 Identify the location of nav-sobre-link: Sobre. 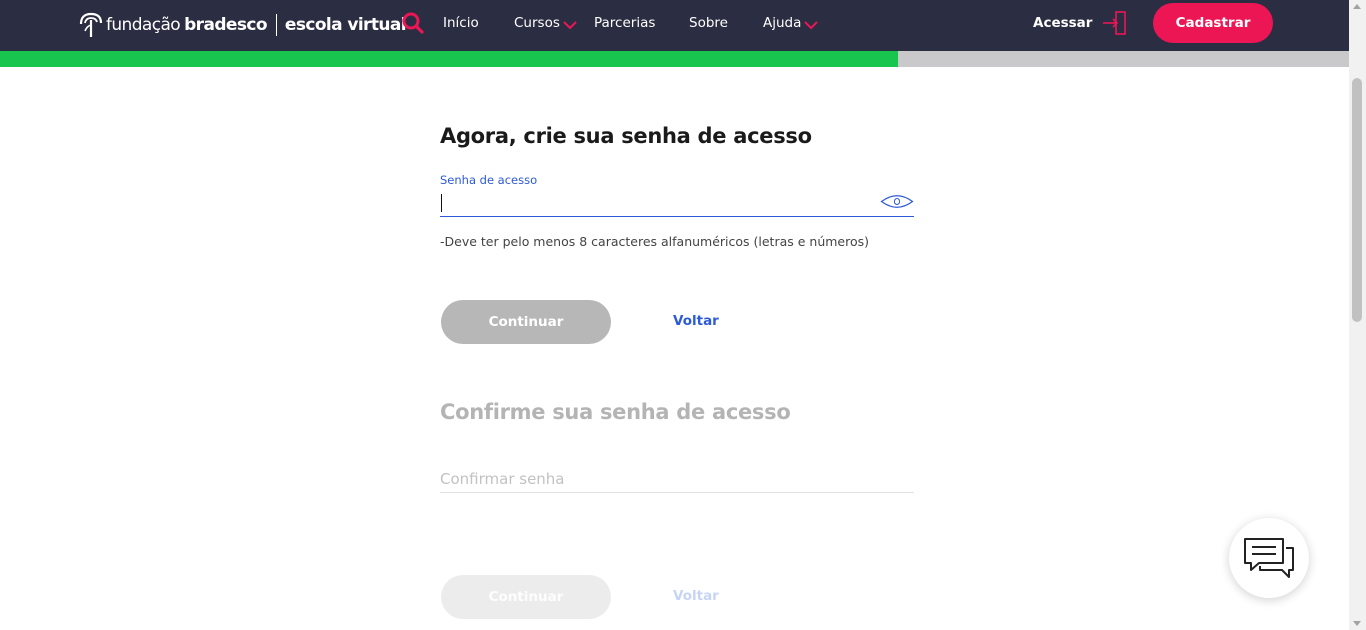
(708, 23).